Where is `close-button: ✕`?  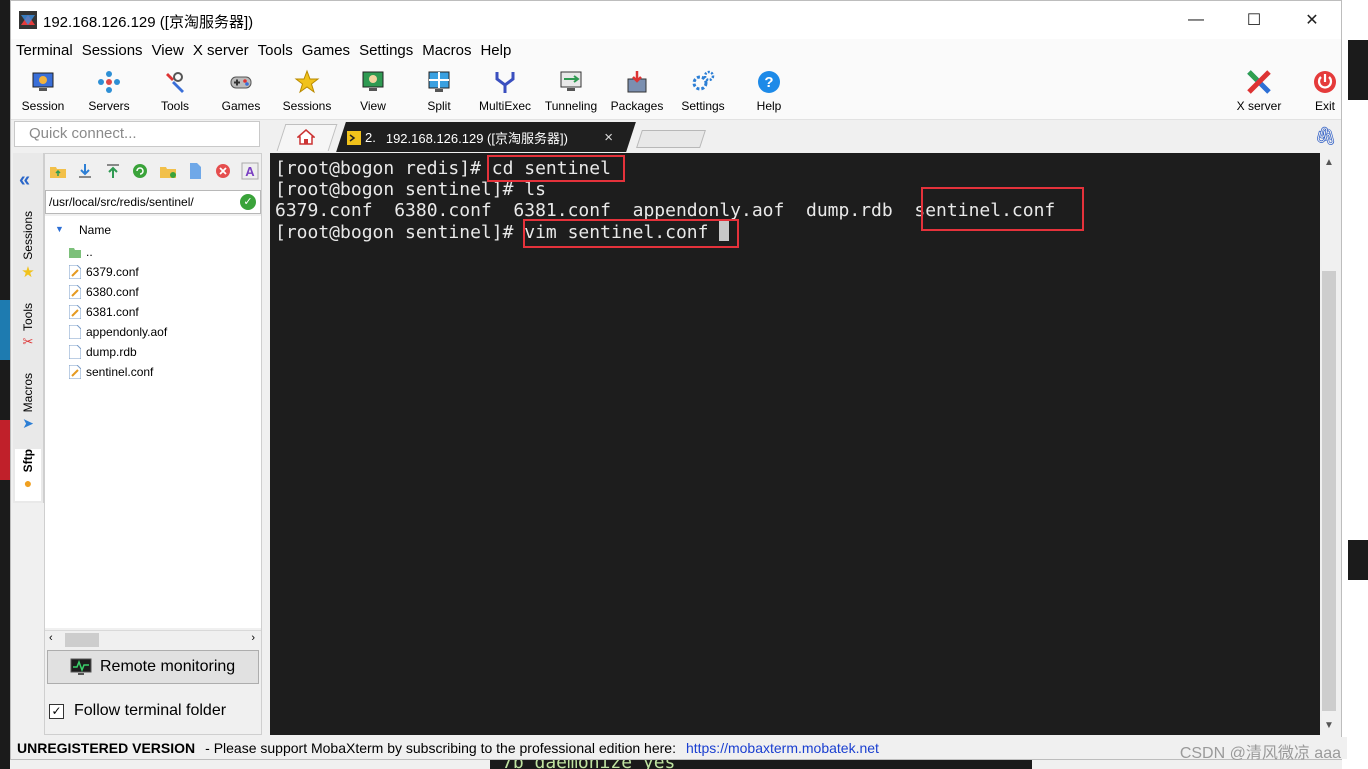 close-button: ✕ is located at coordinates (1312, 20).